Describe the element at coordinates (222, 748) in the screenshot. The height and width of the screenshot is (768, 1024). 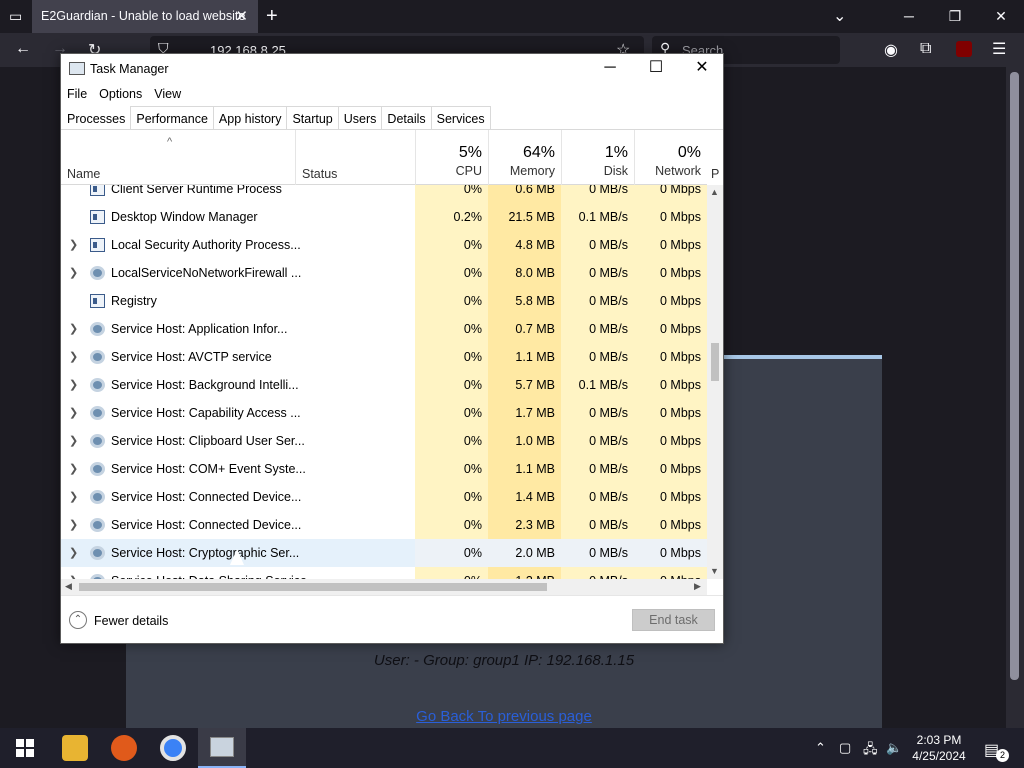
I see `task-manager-taskbar-button` at that location.